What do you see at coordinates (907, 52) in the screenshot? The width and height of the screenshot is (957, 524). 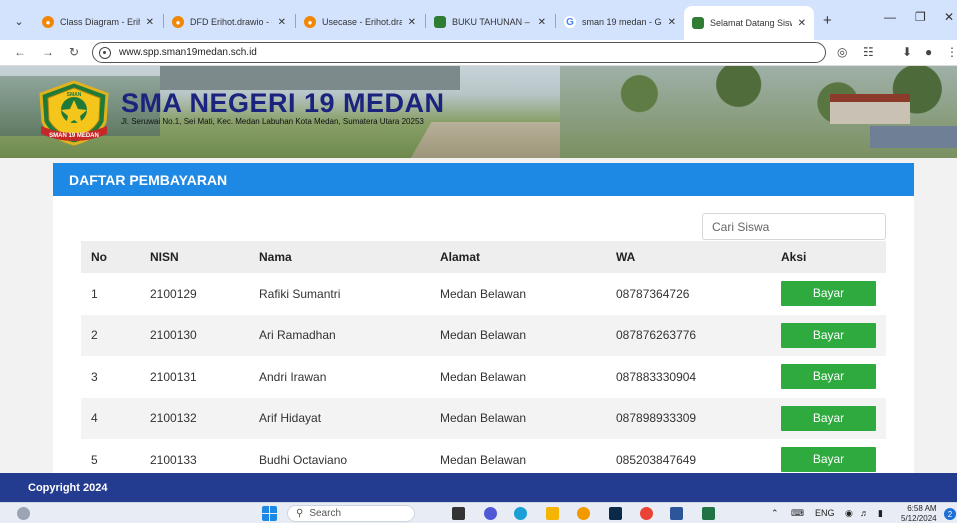 I see `download-icon: ⬇` at bounding box center [907, 52].